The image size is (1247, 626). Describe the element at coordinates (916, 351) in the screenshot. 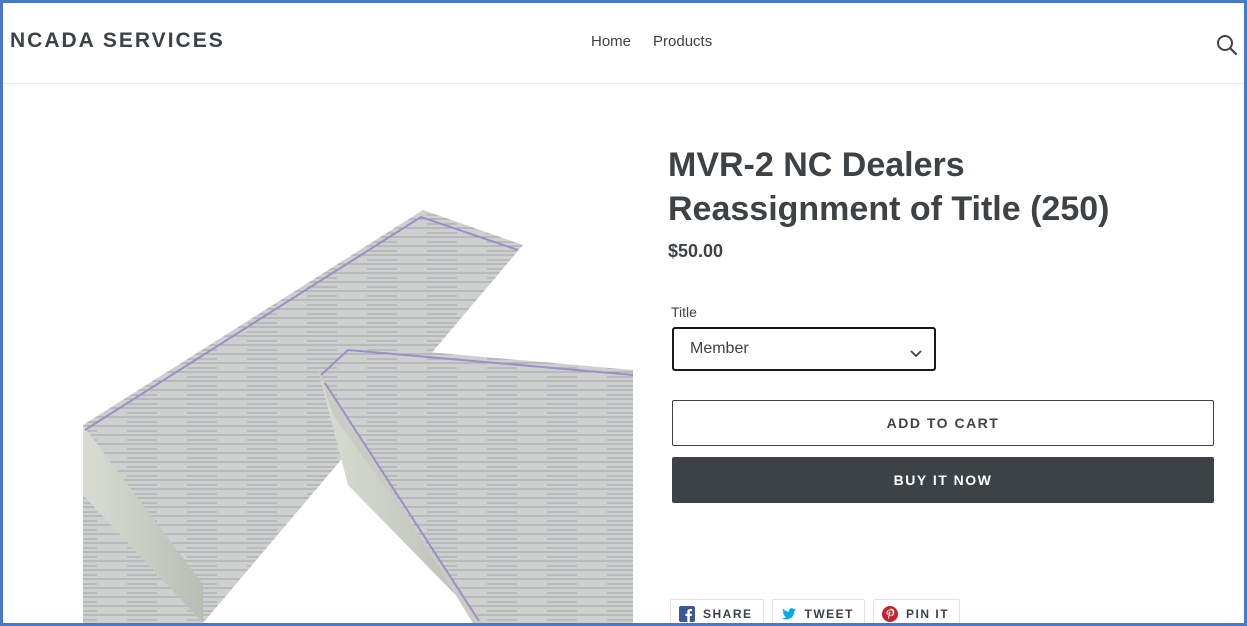

I see `chevron-down-icon` at that location.